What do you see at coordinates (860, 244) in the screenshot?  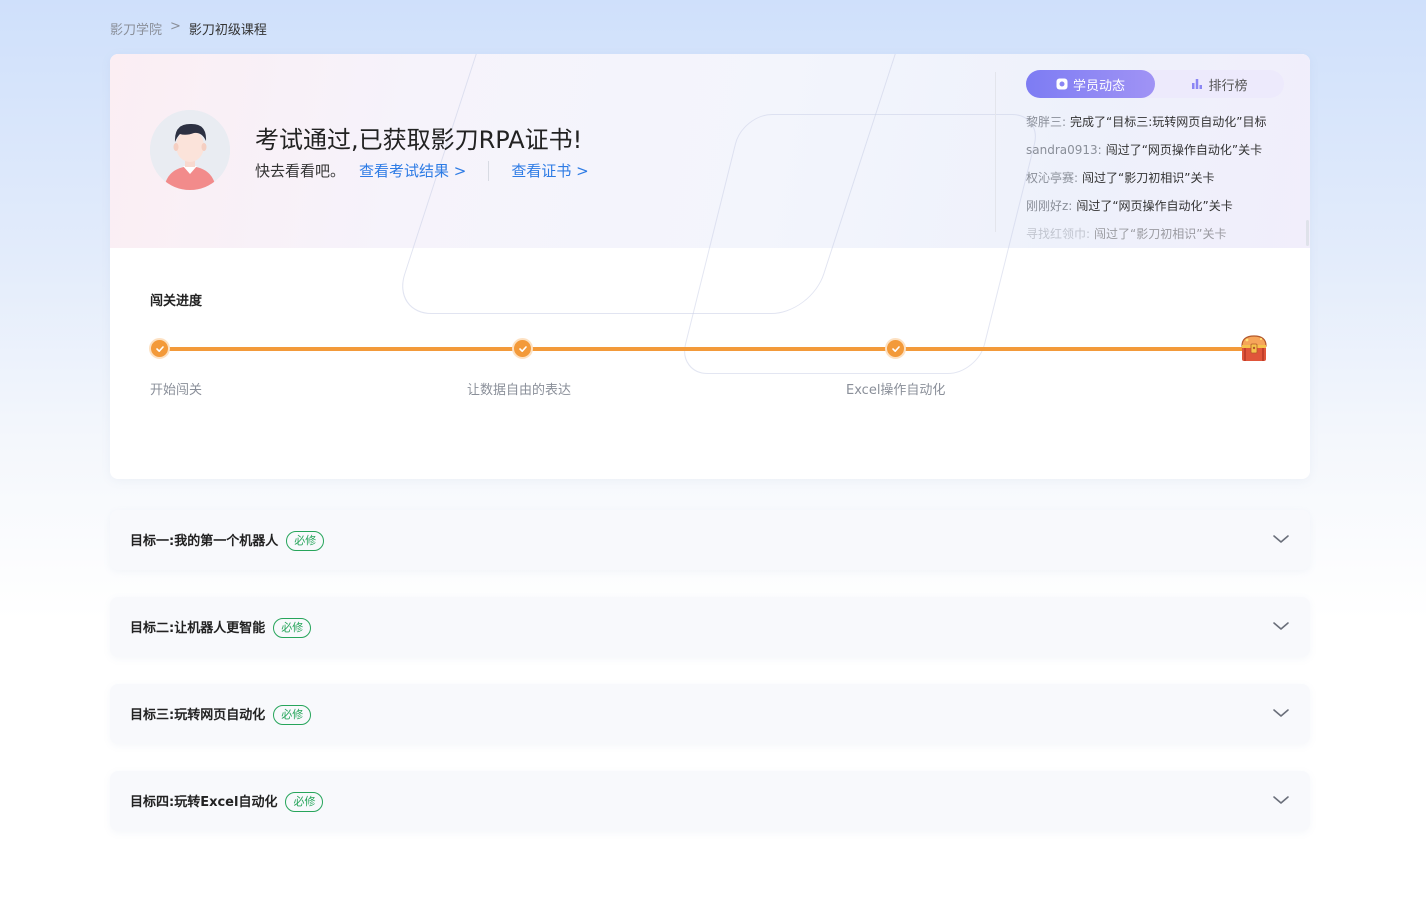 I see `banner-decoration` at bounding box center [860, 244].